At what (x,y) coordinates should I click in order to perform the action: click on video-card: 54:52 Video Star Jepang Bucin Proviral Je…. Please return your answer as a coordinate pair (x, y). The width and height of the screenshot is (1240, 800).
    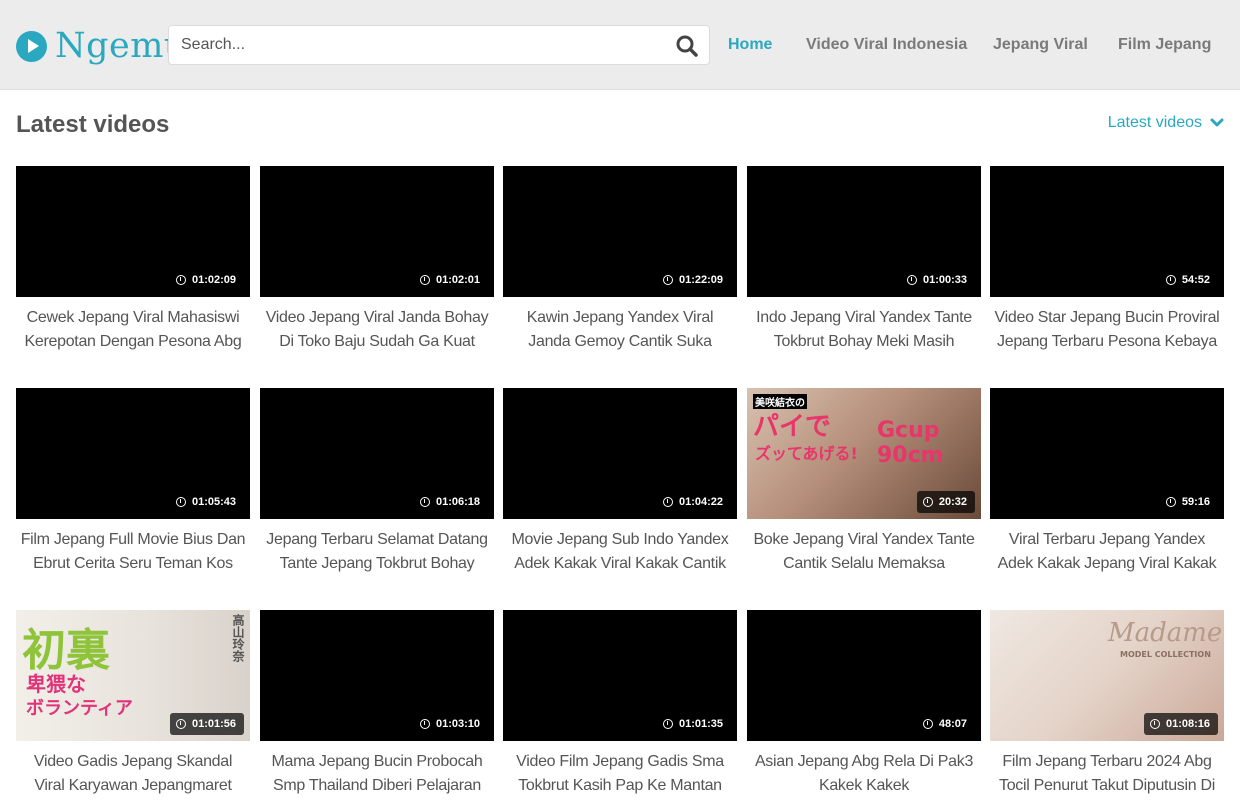
    Looking at the image, I should click on (1107, 260).